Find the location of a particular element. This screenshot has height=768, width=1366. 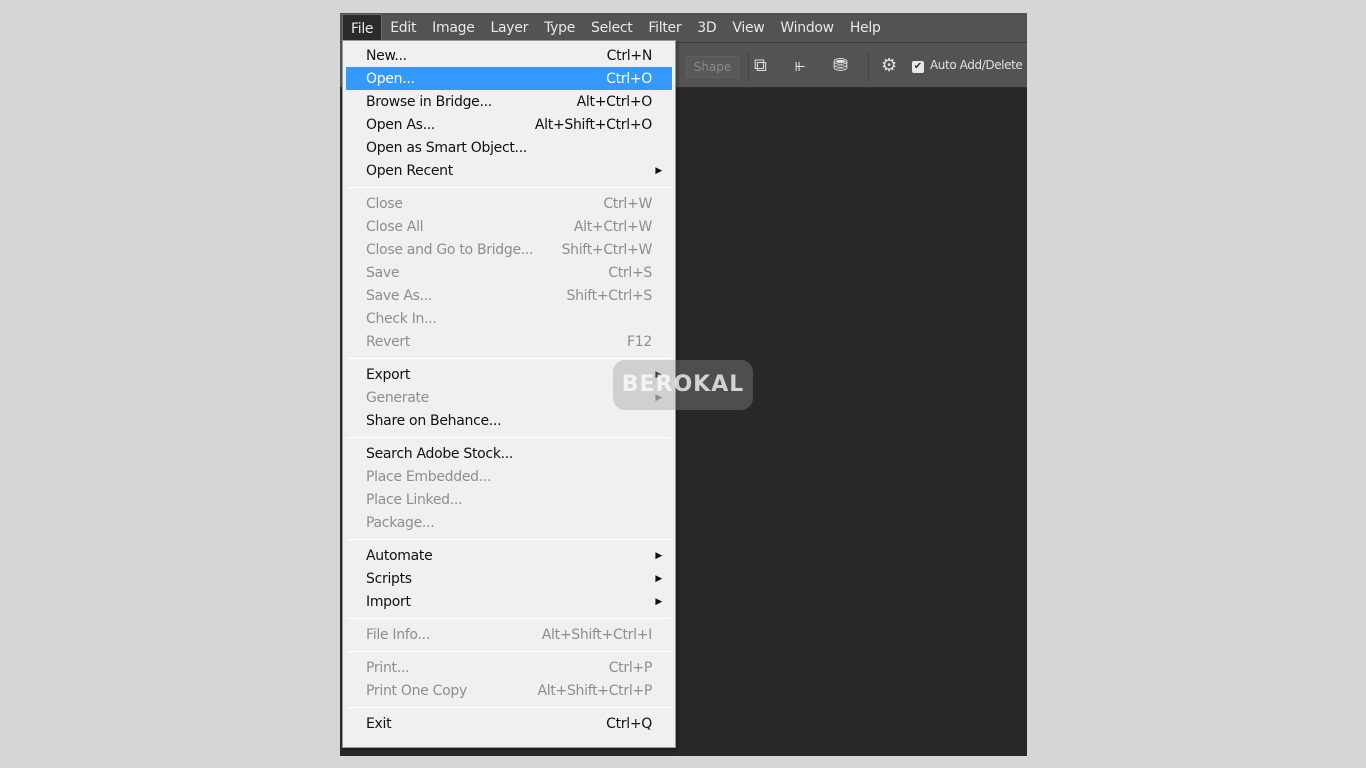

menu-edit: Edit is located at coordinates (403, 28).